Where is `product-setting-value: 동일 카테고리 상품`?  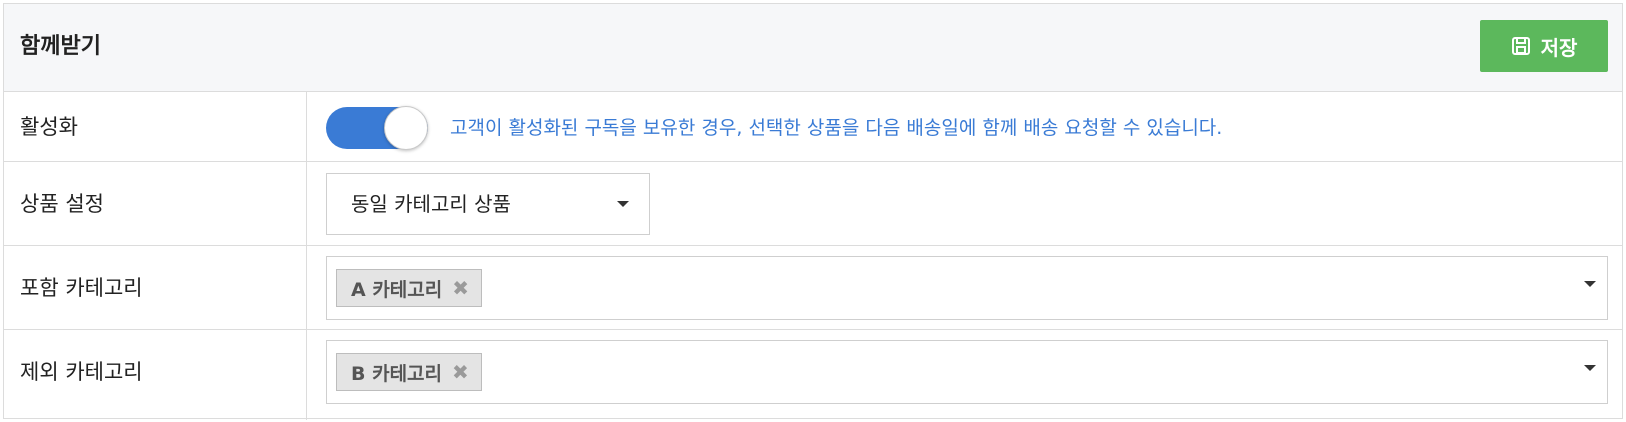
product-setting-value: 동일 카테고리 상품 is located at coordinates (431, 204).